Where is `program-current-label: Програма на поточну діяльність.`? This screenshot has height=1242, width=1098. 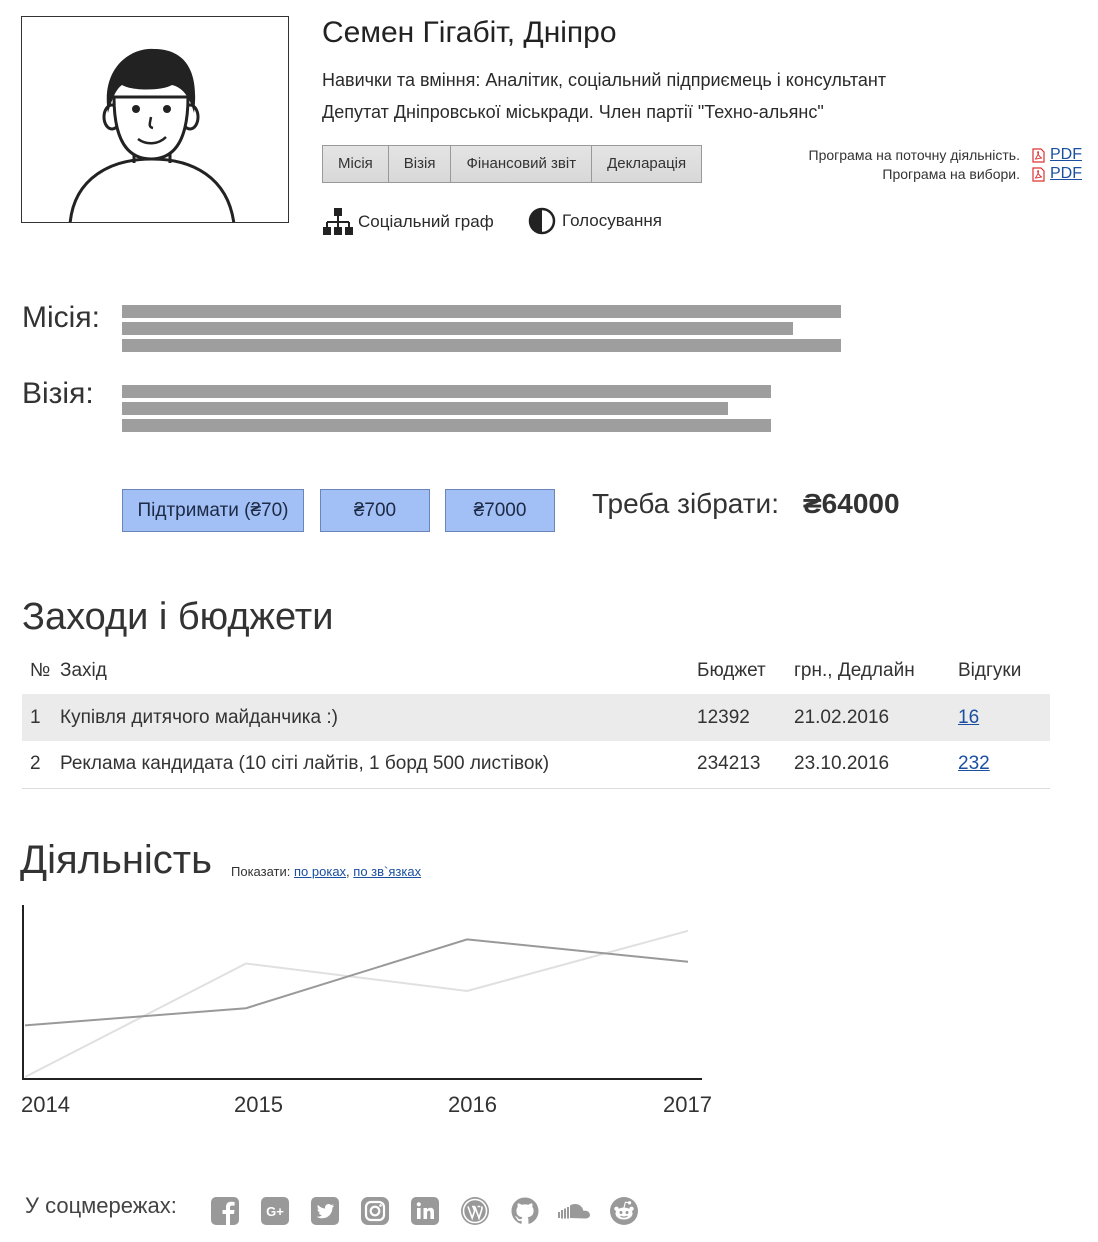 program-current-label: Програма на поточну діяльність. is located at coordinates (914, 155).